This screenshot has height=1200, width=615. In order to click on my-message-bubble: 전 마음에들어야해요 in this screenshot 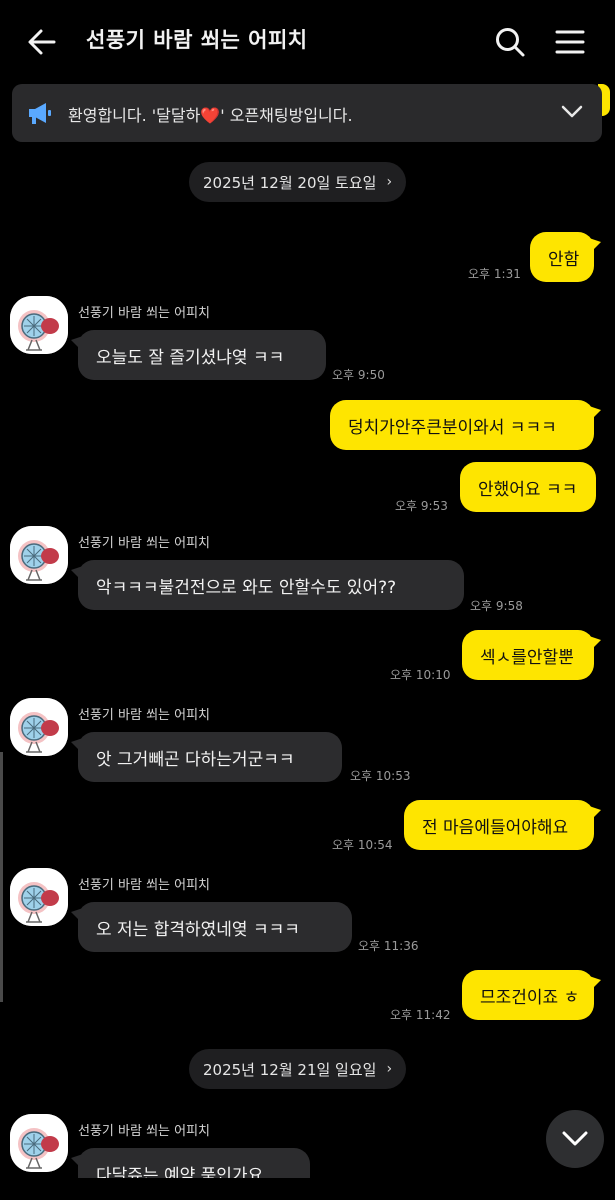, I will do `click(502, 825)`.